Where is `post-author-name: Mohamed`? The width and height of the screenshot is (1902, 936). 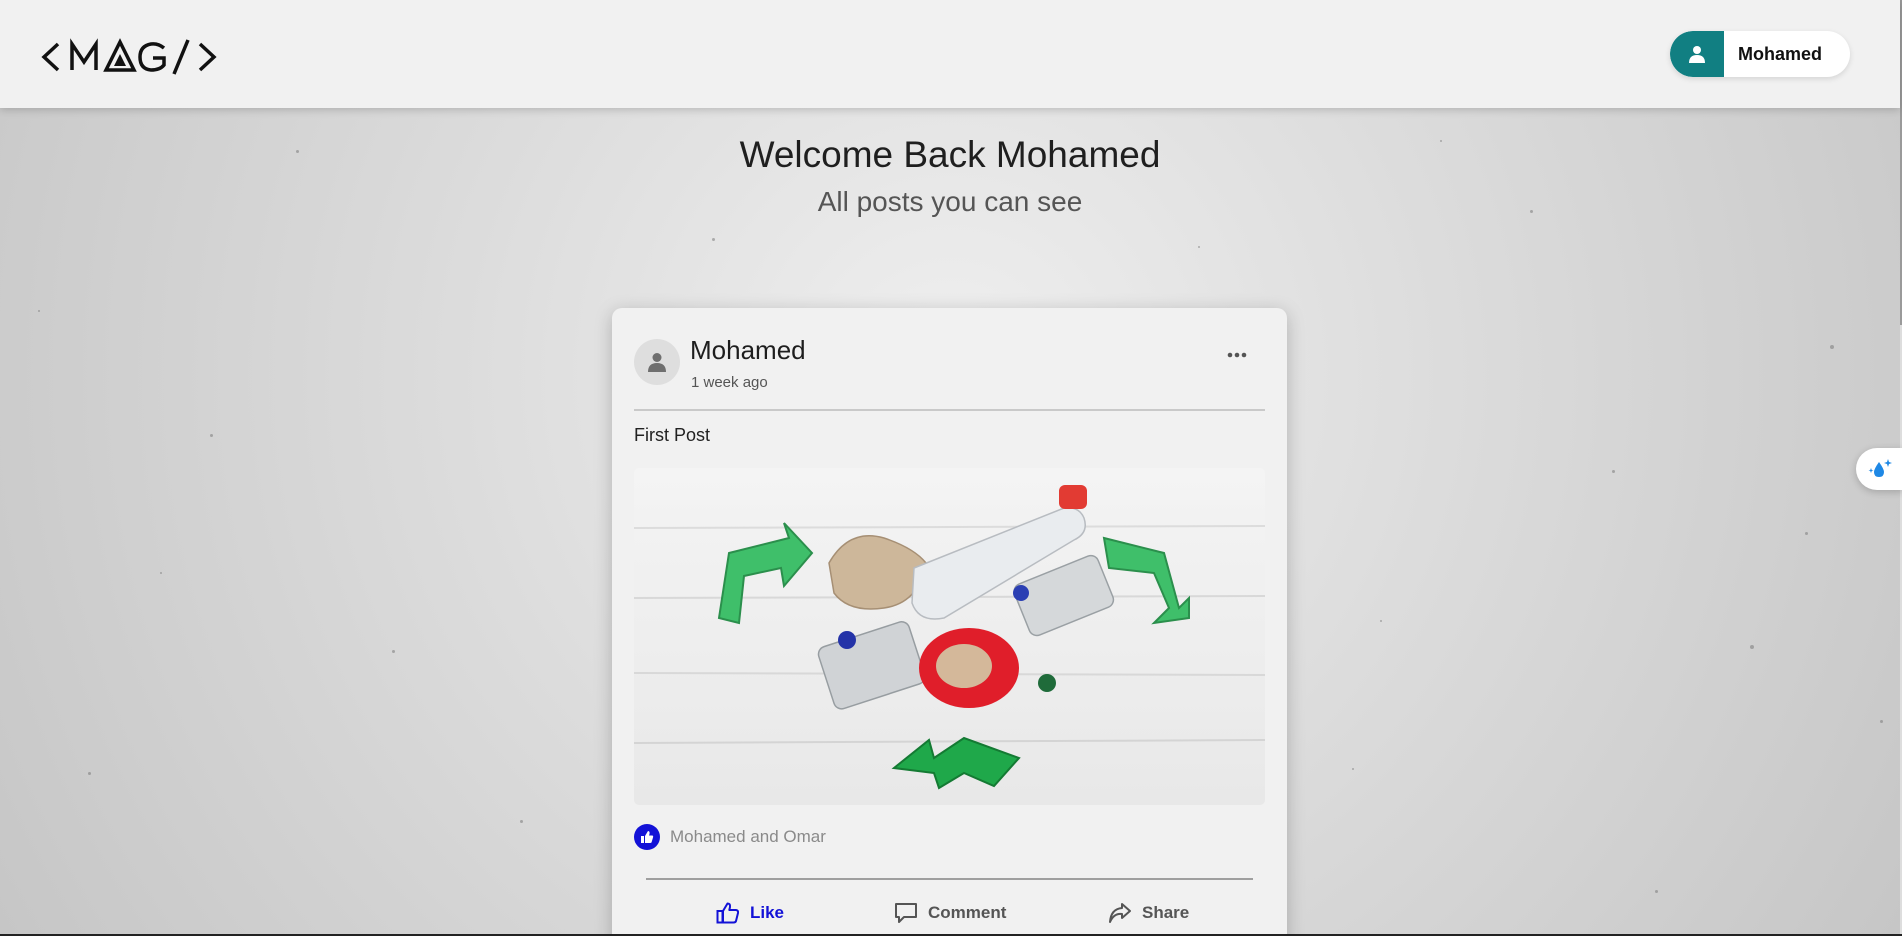
post-author-name: Mohamed is located at coordinates (748, 350).